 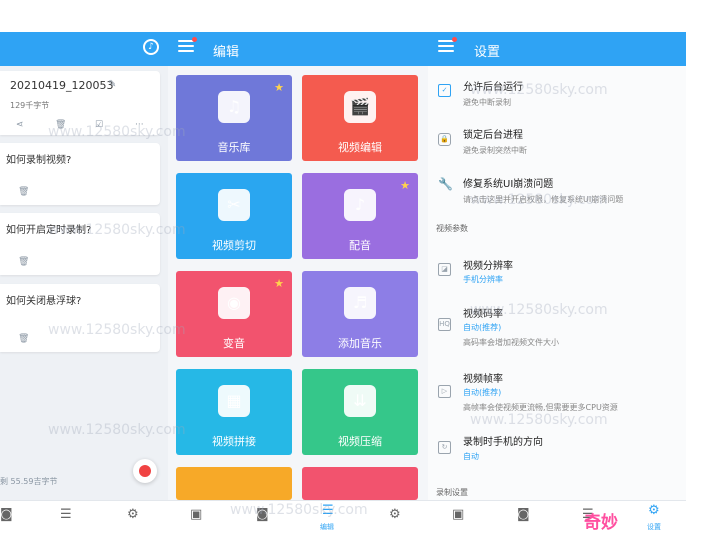 I want to click on help-card: 如何开启定时录制? 🗑, so click(x=80, y=244).